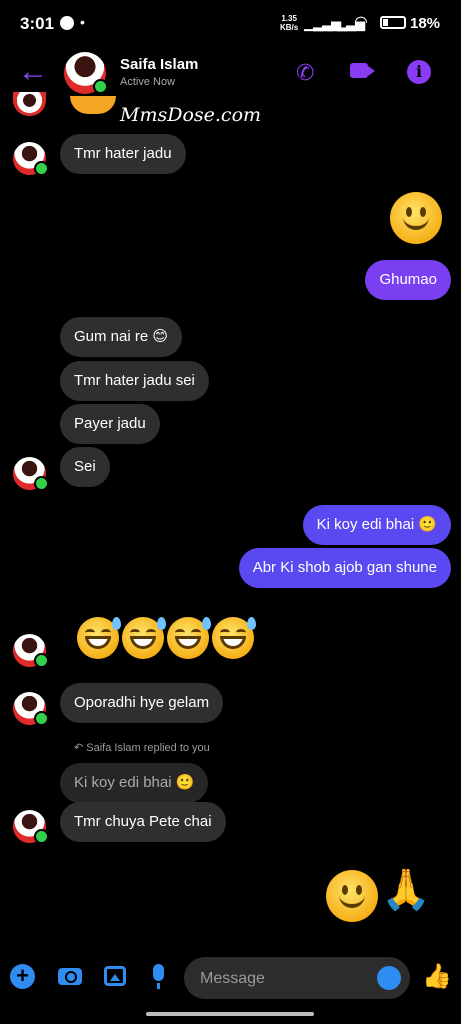 The height and width of the screenshot is (1024, 461). Describe the element at coordinates (437, 976) in the screenshot. I see `thumbs-up-icon: 👍` at that location.